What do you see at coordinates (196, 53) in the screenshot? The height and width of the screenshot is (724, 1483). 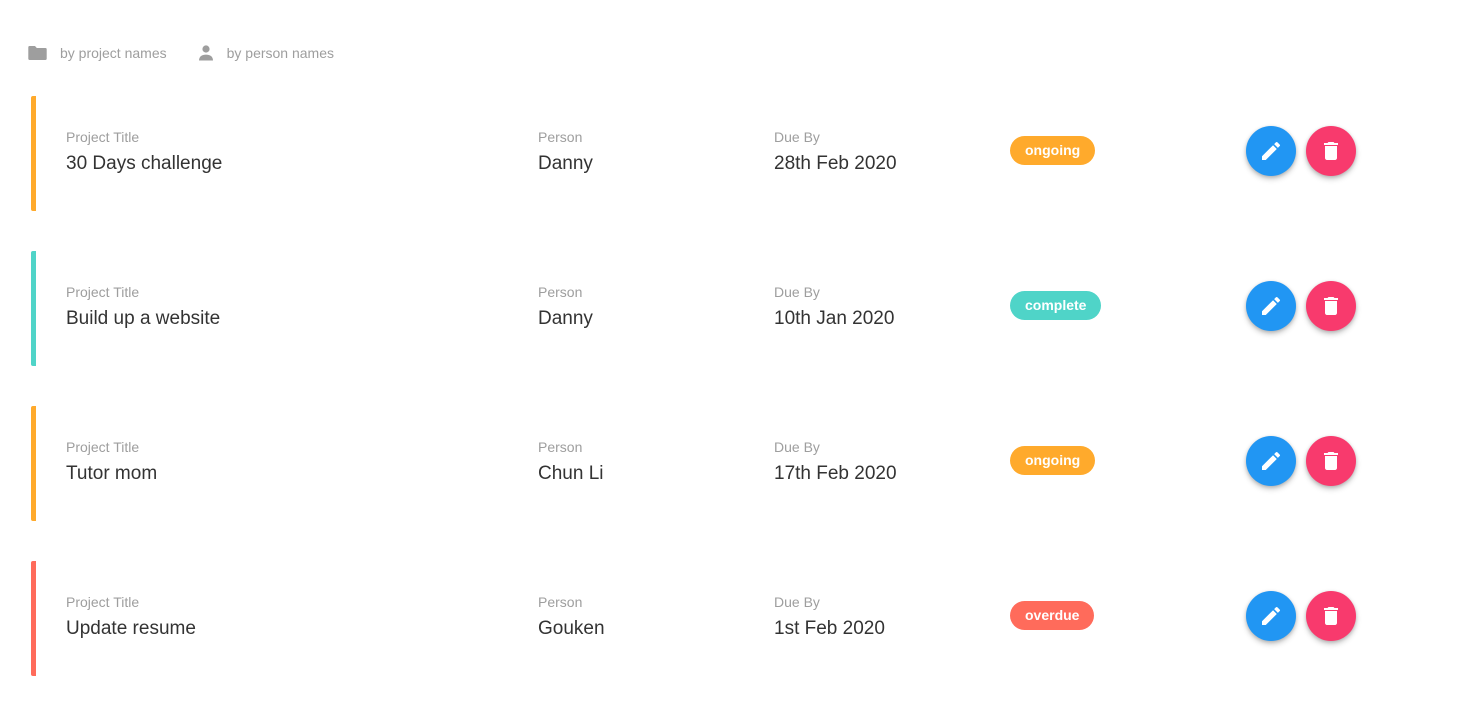 I see `sort-toolbar: by project names by person names` at bounding box center [196, 53].